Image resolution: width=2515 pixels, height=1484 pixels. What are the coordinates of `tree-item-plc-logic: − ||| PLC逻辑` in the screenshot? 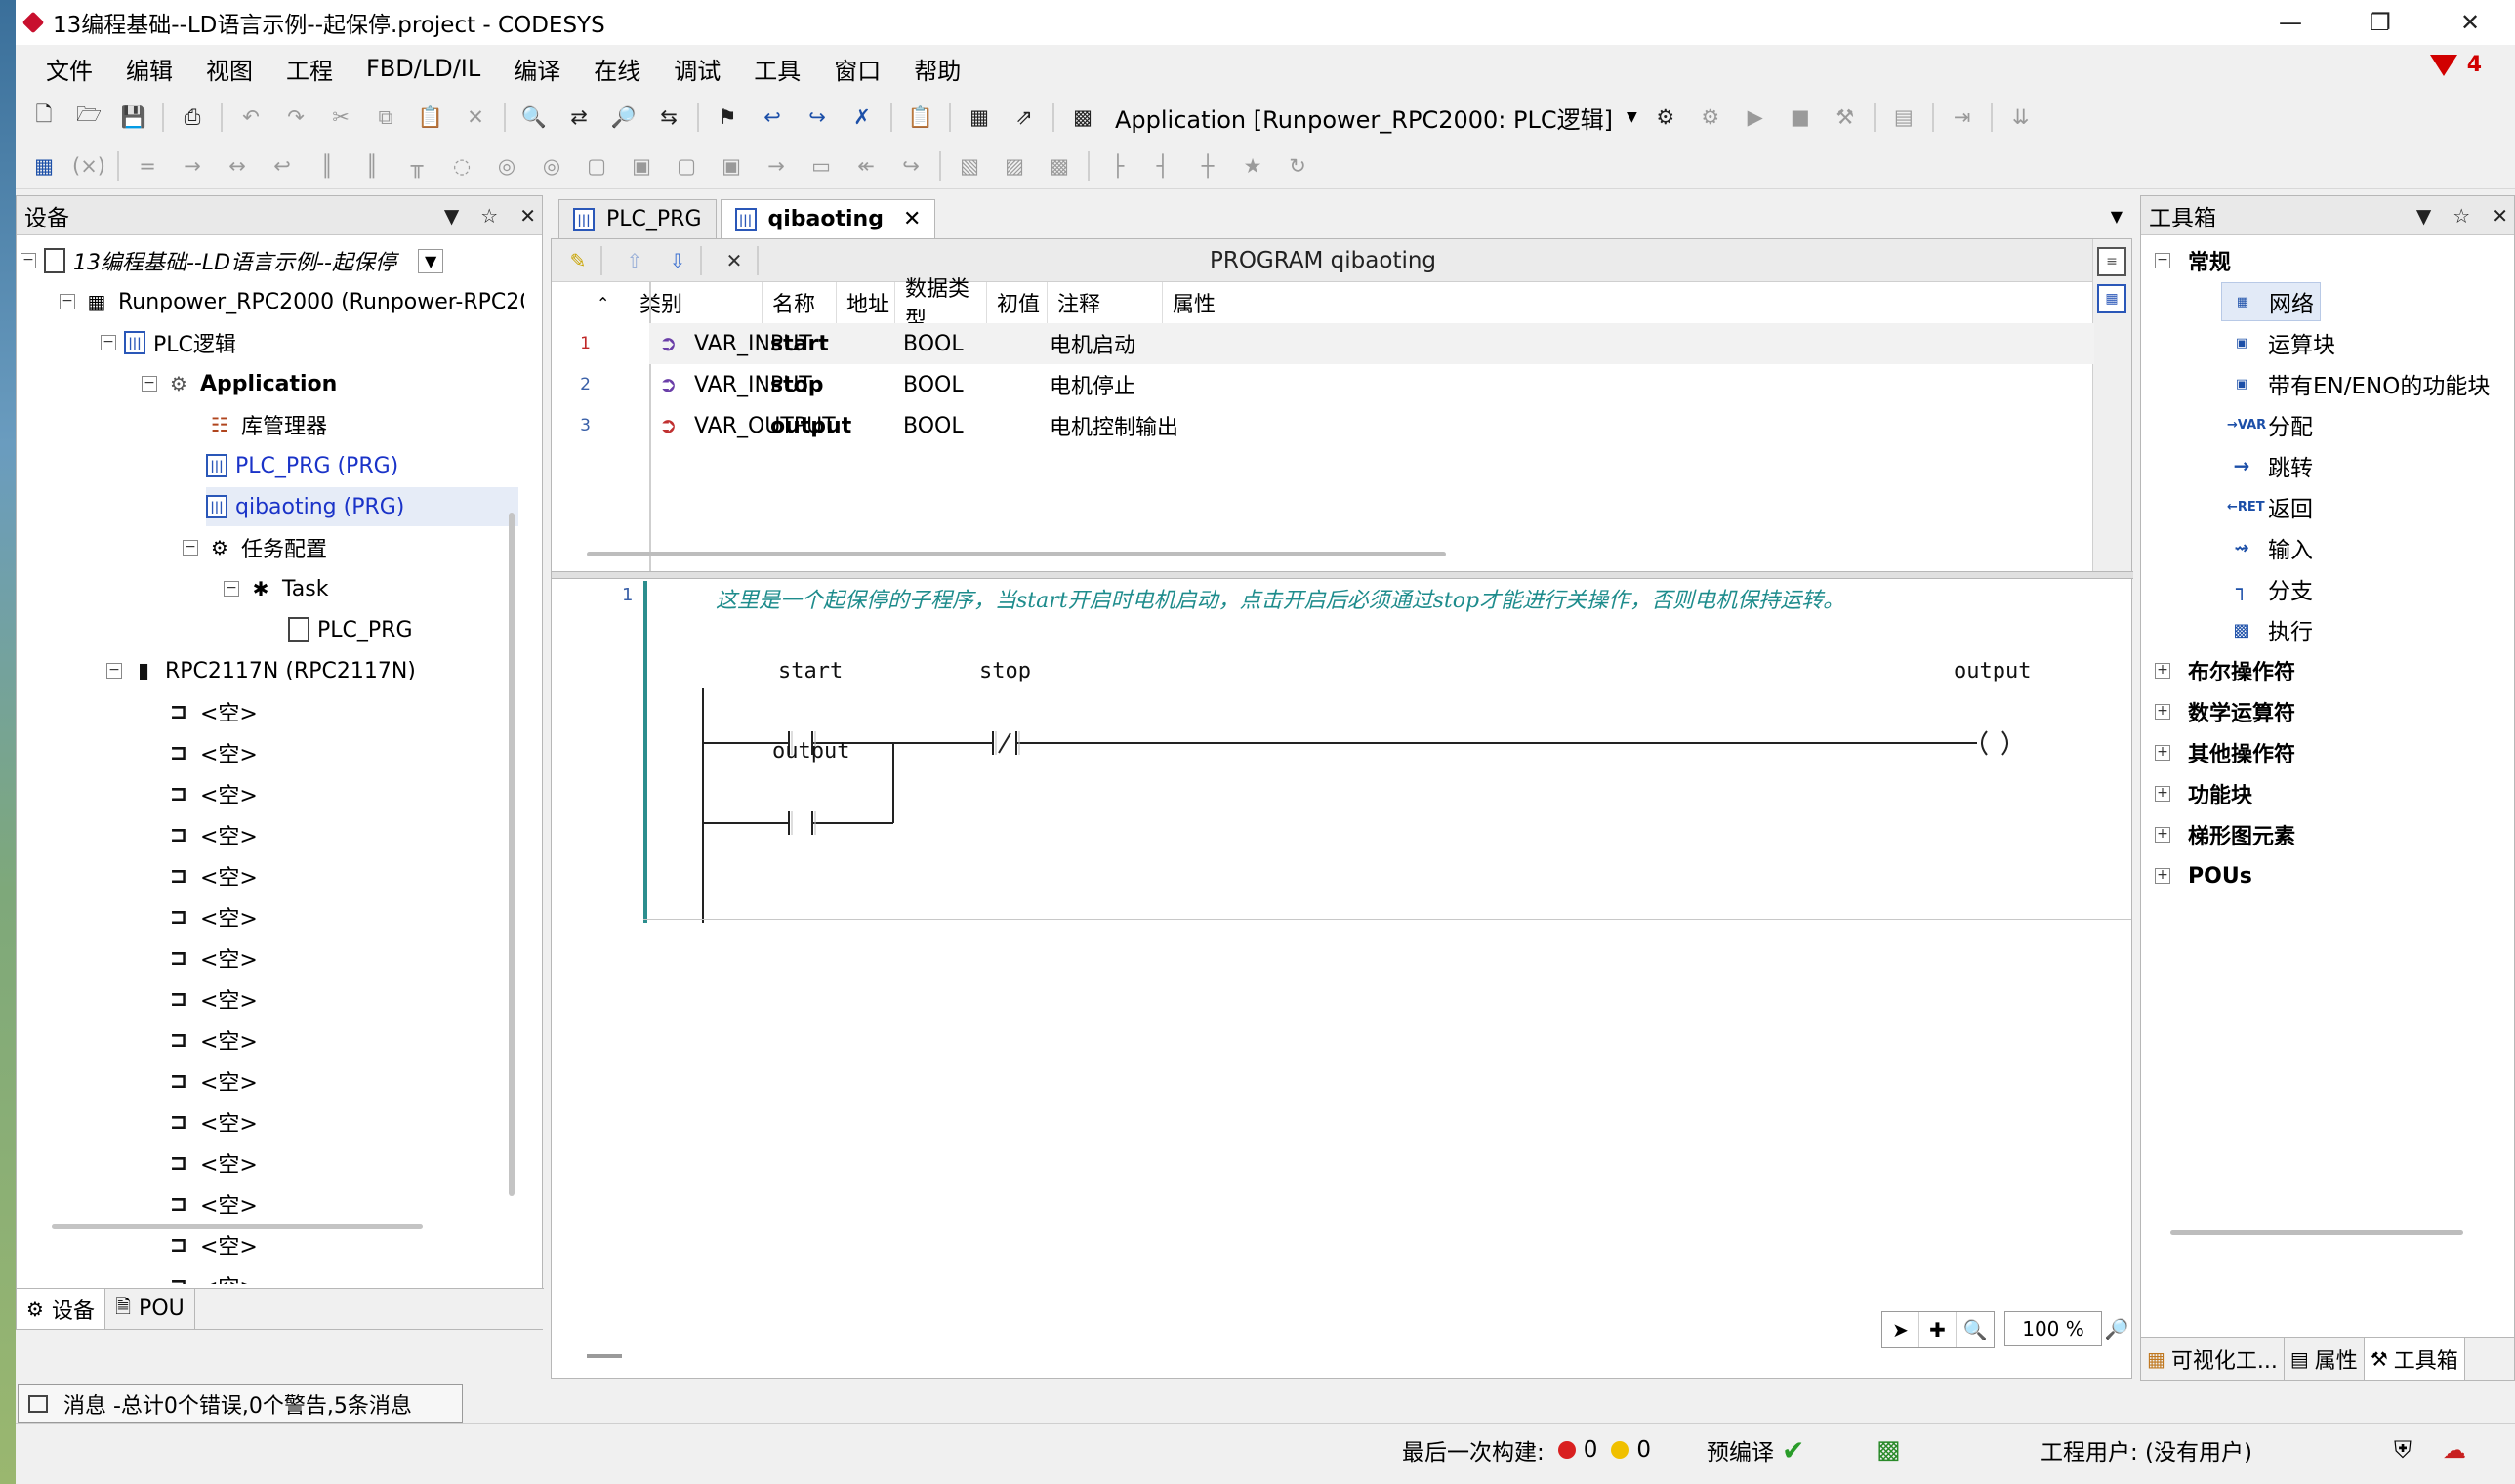 It's located at (168, 343).